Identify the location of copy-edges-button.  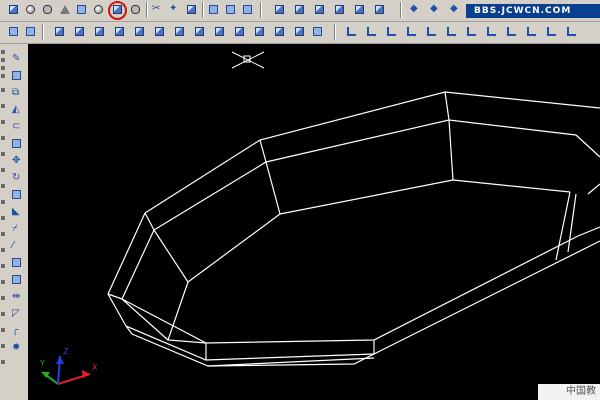
(179, 31).